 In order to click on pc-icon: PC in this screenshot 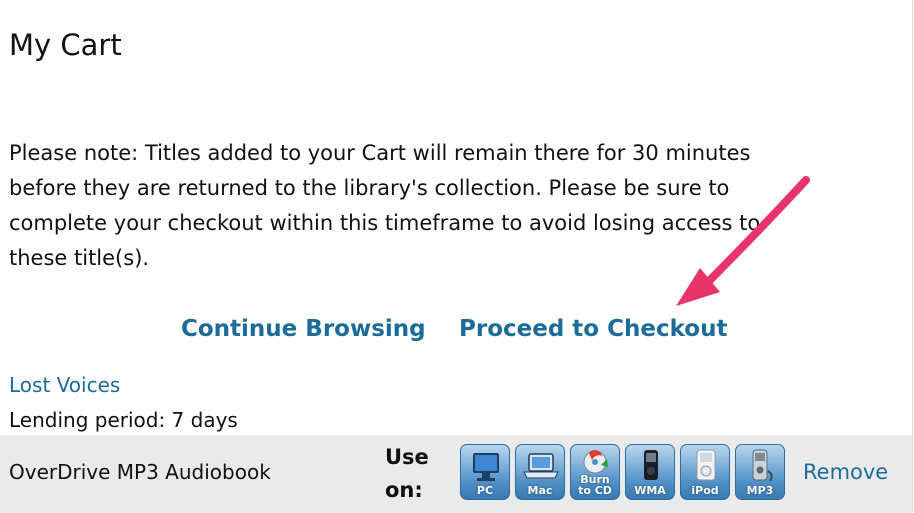, I will do `click(485, 472)`.